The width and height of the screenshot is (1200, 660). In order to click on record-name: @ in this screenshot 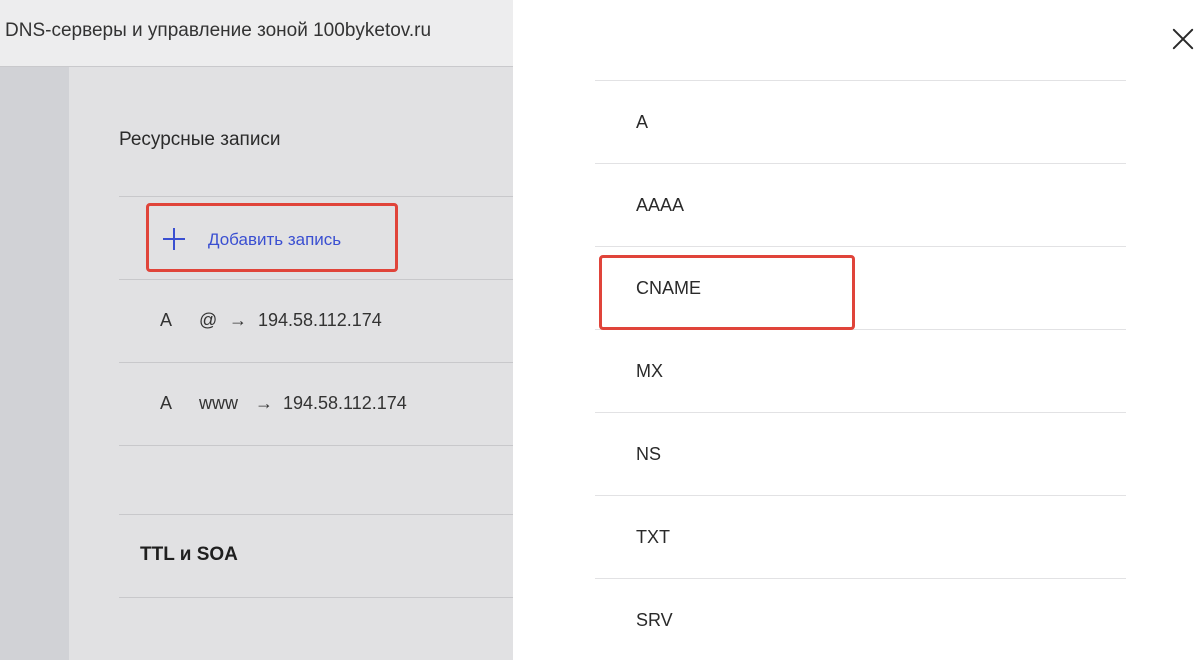, I will do `click(208, 320)`.